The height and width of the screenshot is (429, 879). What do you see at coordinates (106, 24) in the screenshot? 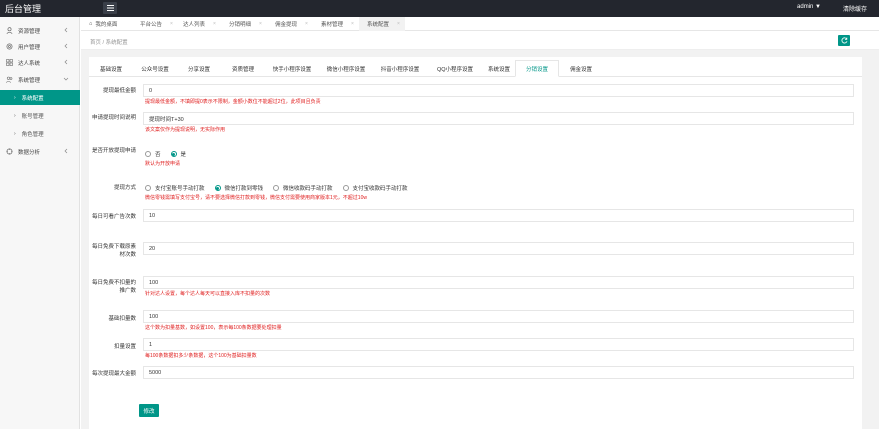
I see `tab-desktop: ⌂ 我的桌面` at bounding box center [106, 24].